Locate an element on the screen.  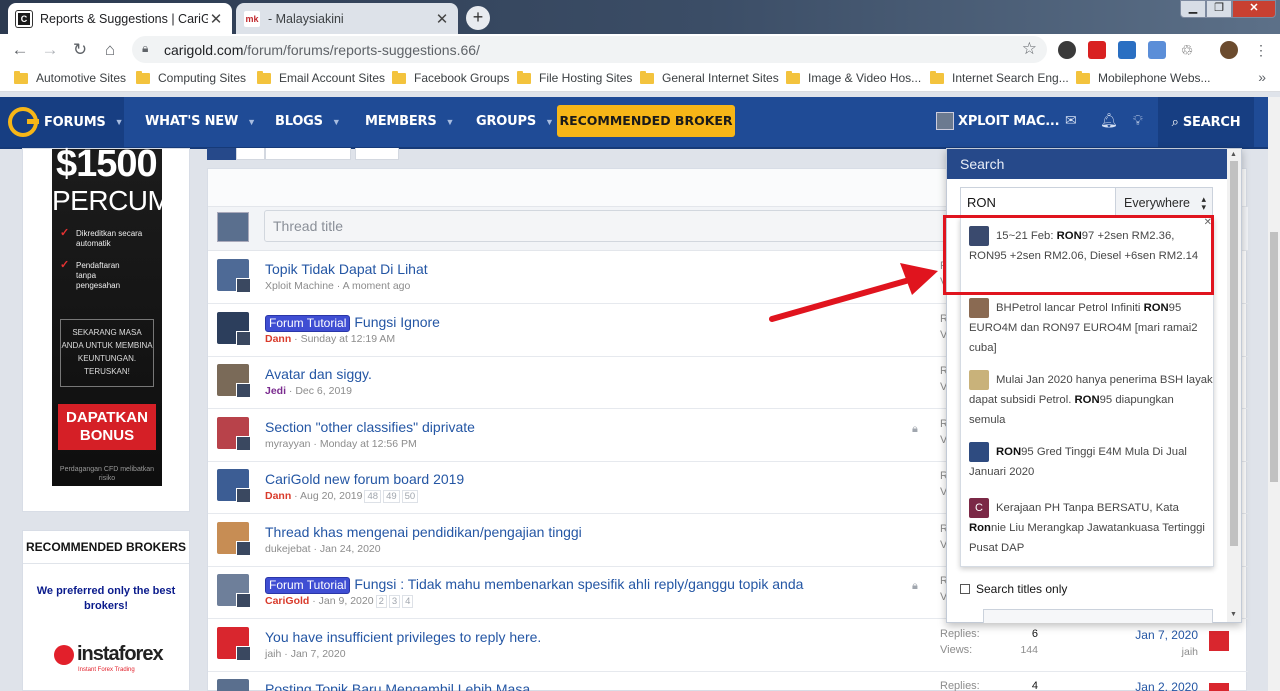
thread-author: CariGold is located at coordinates (287, 601).